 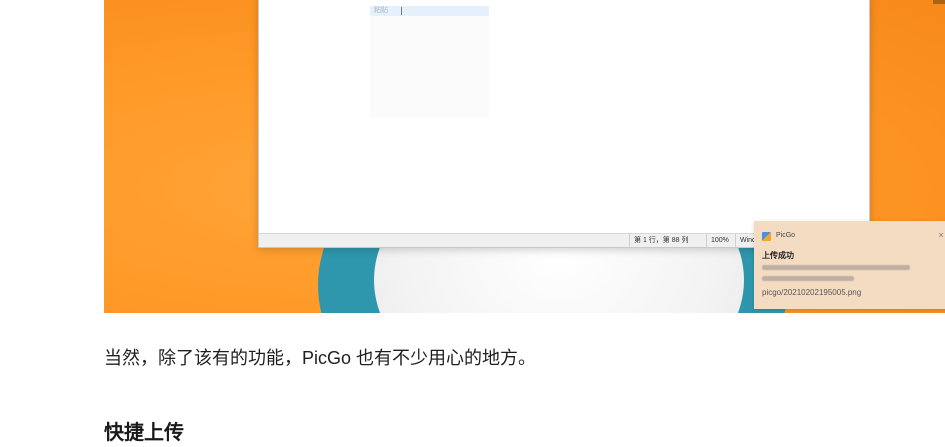 I want to click on notification-app-name: PicGo, so click(x=786, y=235).